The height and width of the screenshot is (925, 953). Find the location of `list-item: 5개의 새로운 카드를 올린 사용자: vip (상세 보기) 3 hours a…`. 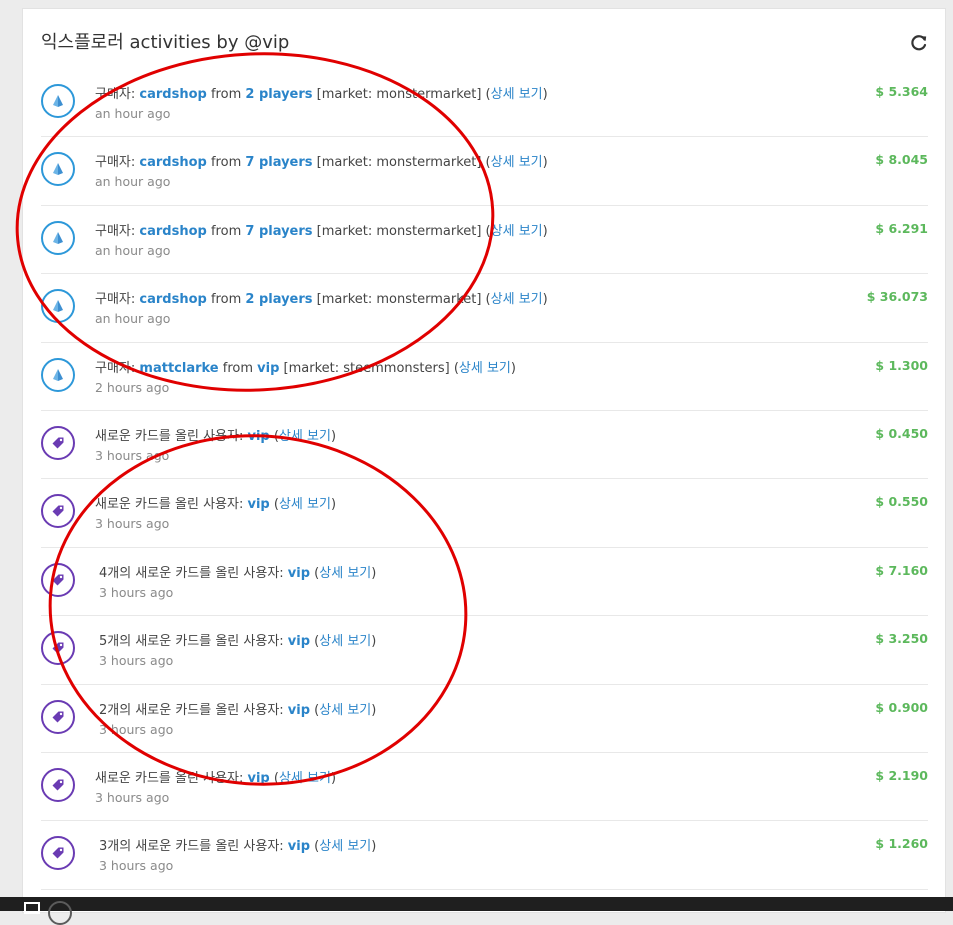

list-item: 5개의 새로운 카드를 올린 사용자: vip (상세 보기) 3 hours a… is located at coordinates (484, 650).